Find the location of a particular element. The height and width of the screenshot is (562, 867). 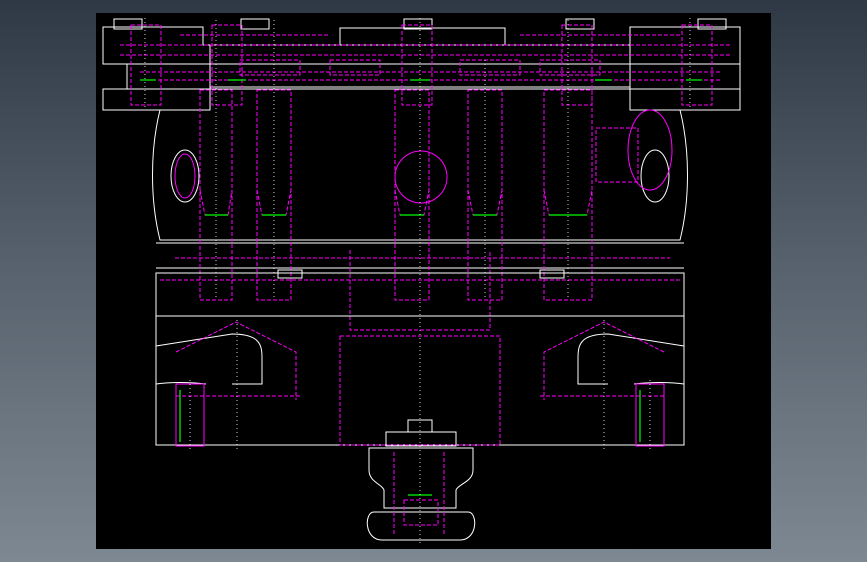

top-clamp-plate is located at coordinates (421, 64).